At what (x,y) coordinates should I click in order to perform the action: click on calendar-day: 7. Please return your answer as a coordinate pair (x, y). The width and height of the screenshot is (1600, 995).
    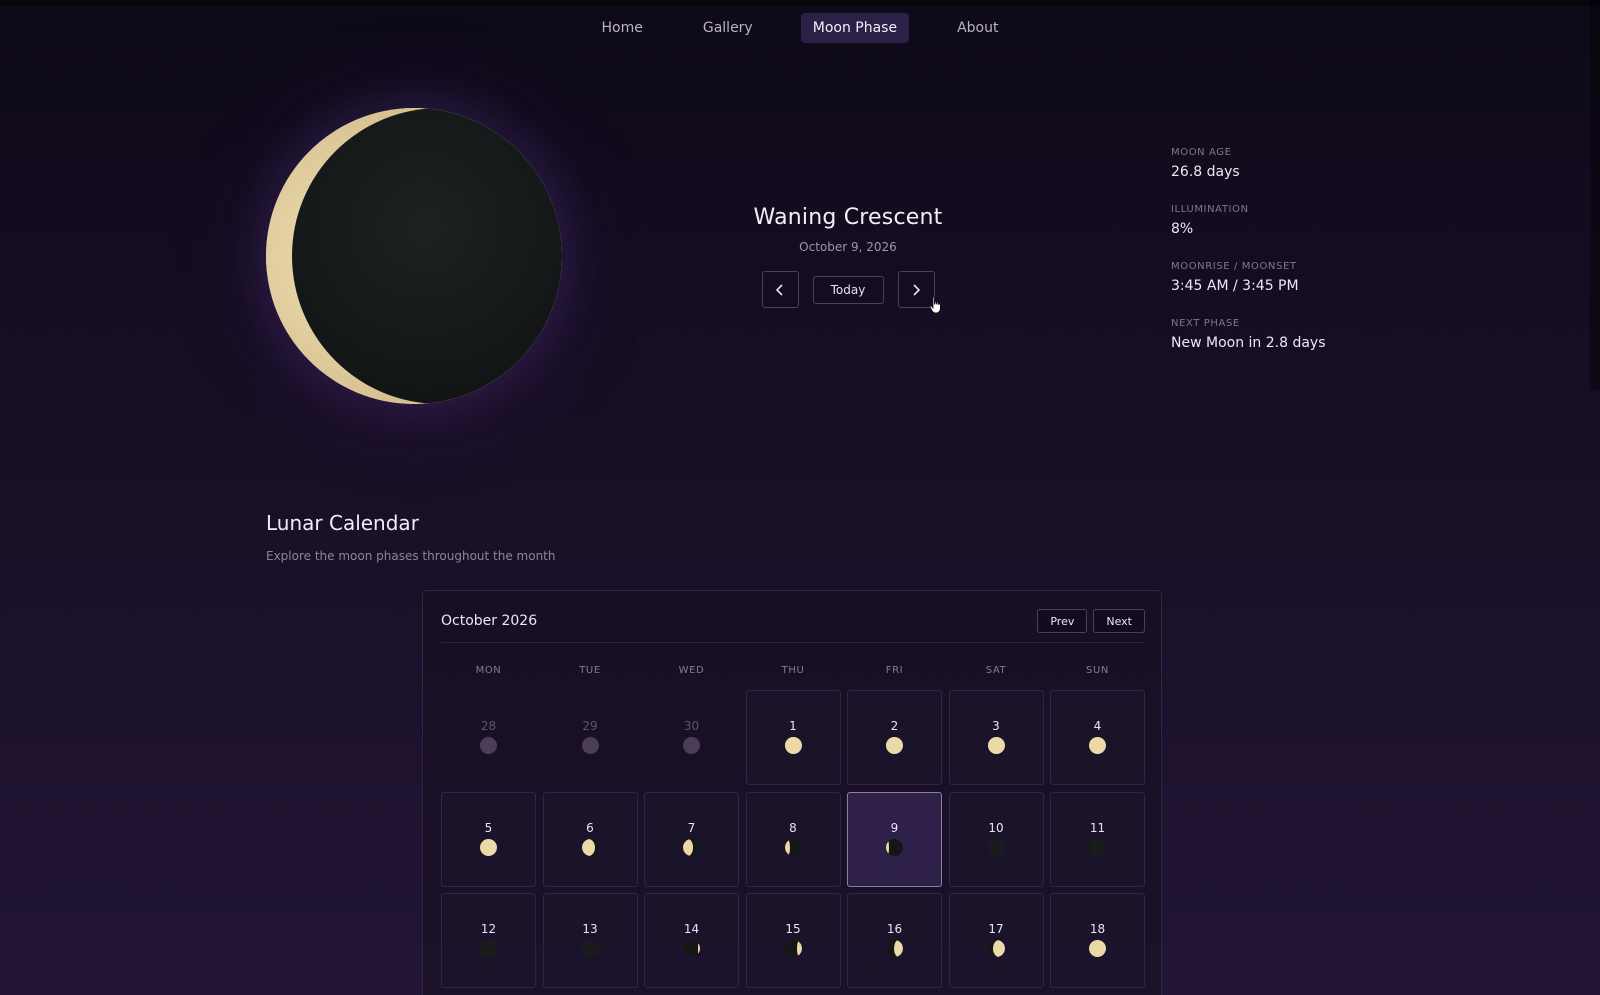
    Looking at the image, I should click on (691, 839).